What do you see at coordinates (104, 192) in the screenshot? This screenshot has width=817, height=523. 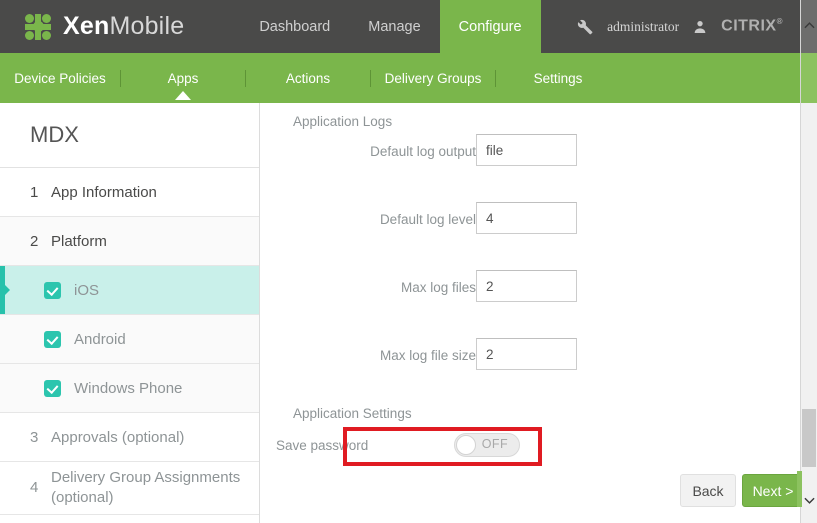 I see `sidebar-item-label: App Information` at bounding box center [104, 192].